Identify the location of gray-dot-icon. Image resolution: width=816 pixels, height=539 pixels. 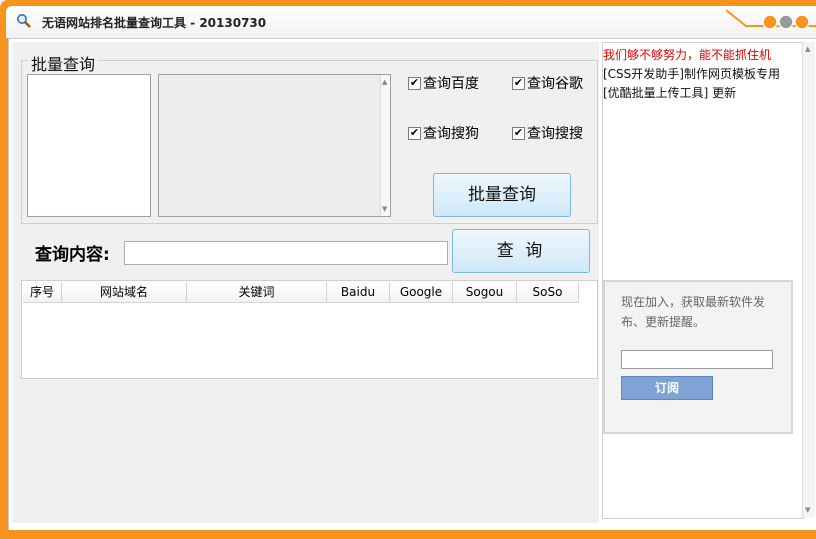
(786, 22).